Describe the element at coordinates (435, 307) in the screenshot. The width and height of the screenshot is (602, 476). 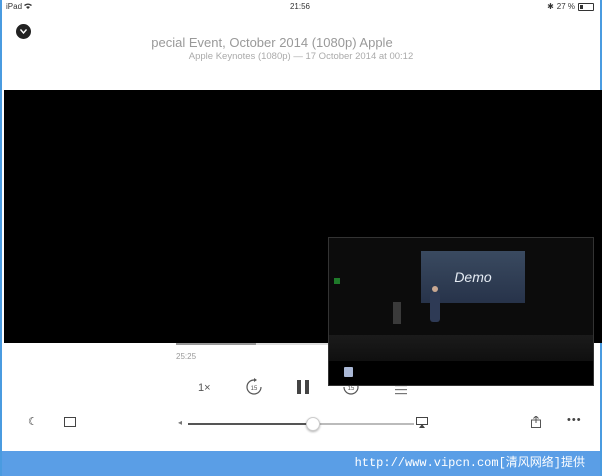
I see `presenter` at that location.